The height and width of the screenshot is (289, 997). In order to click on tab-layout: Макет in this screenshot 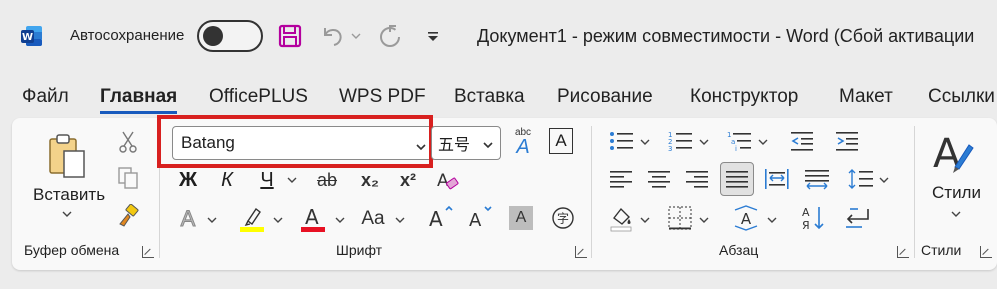, I will do `click(866, 97)`.